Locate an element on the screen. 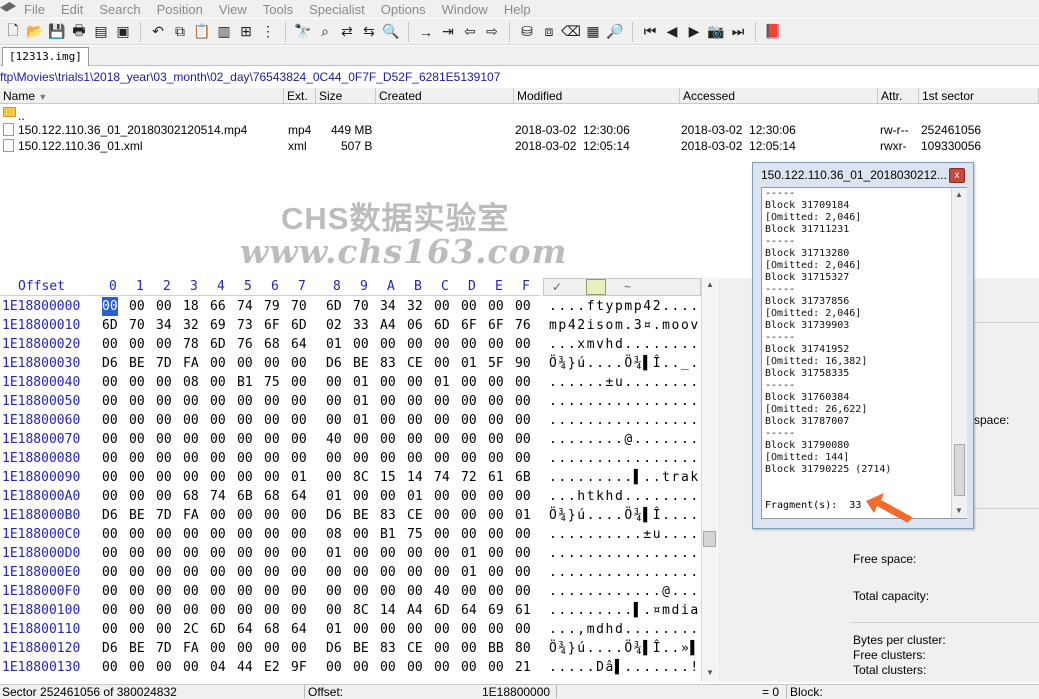 Image resolution: width=1039 pixels, height=699 pixels. hex-ascii: .........▌.¤mdia is located at coordinates (624, 610).